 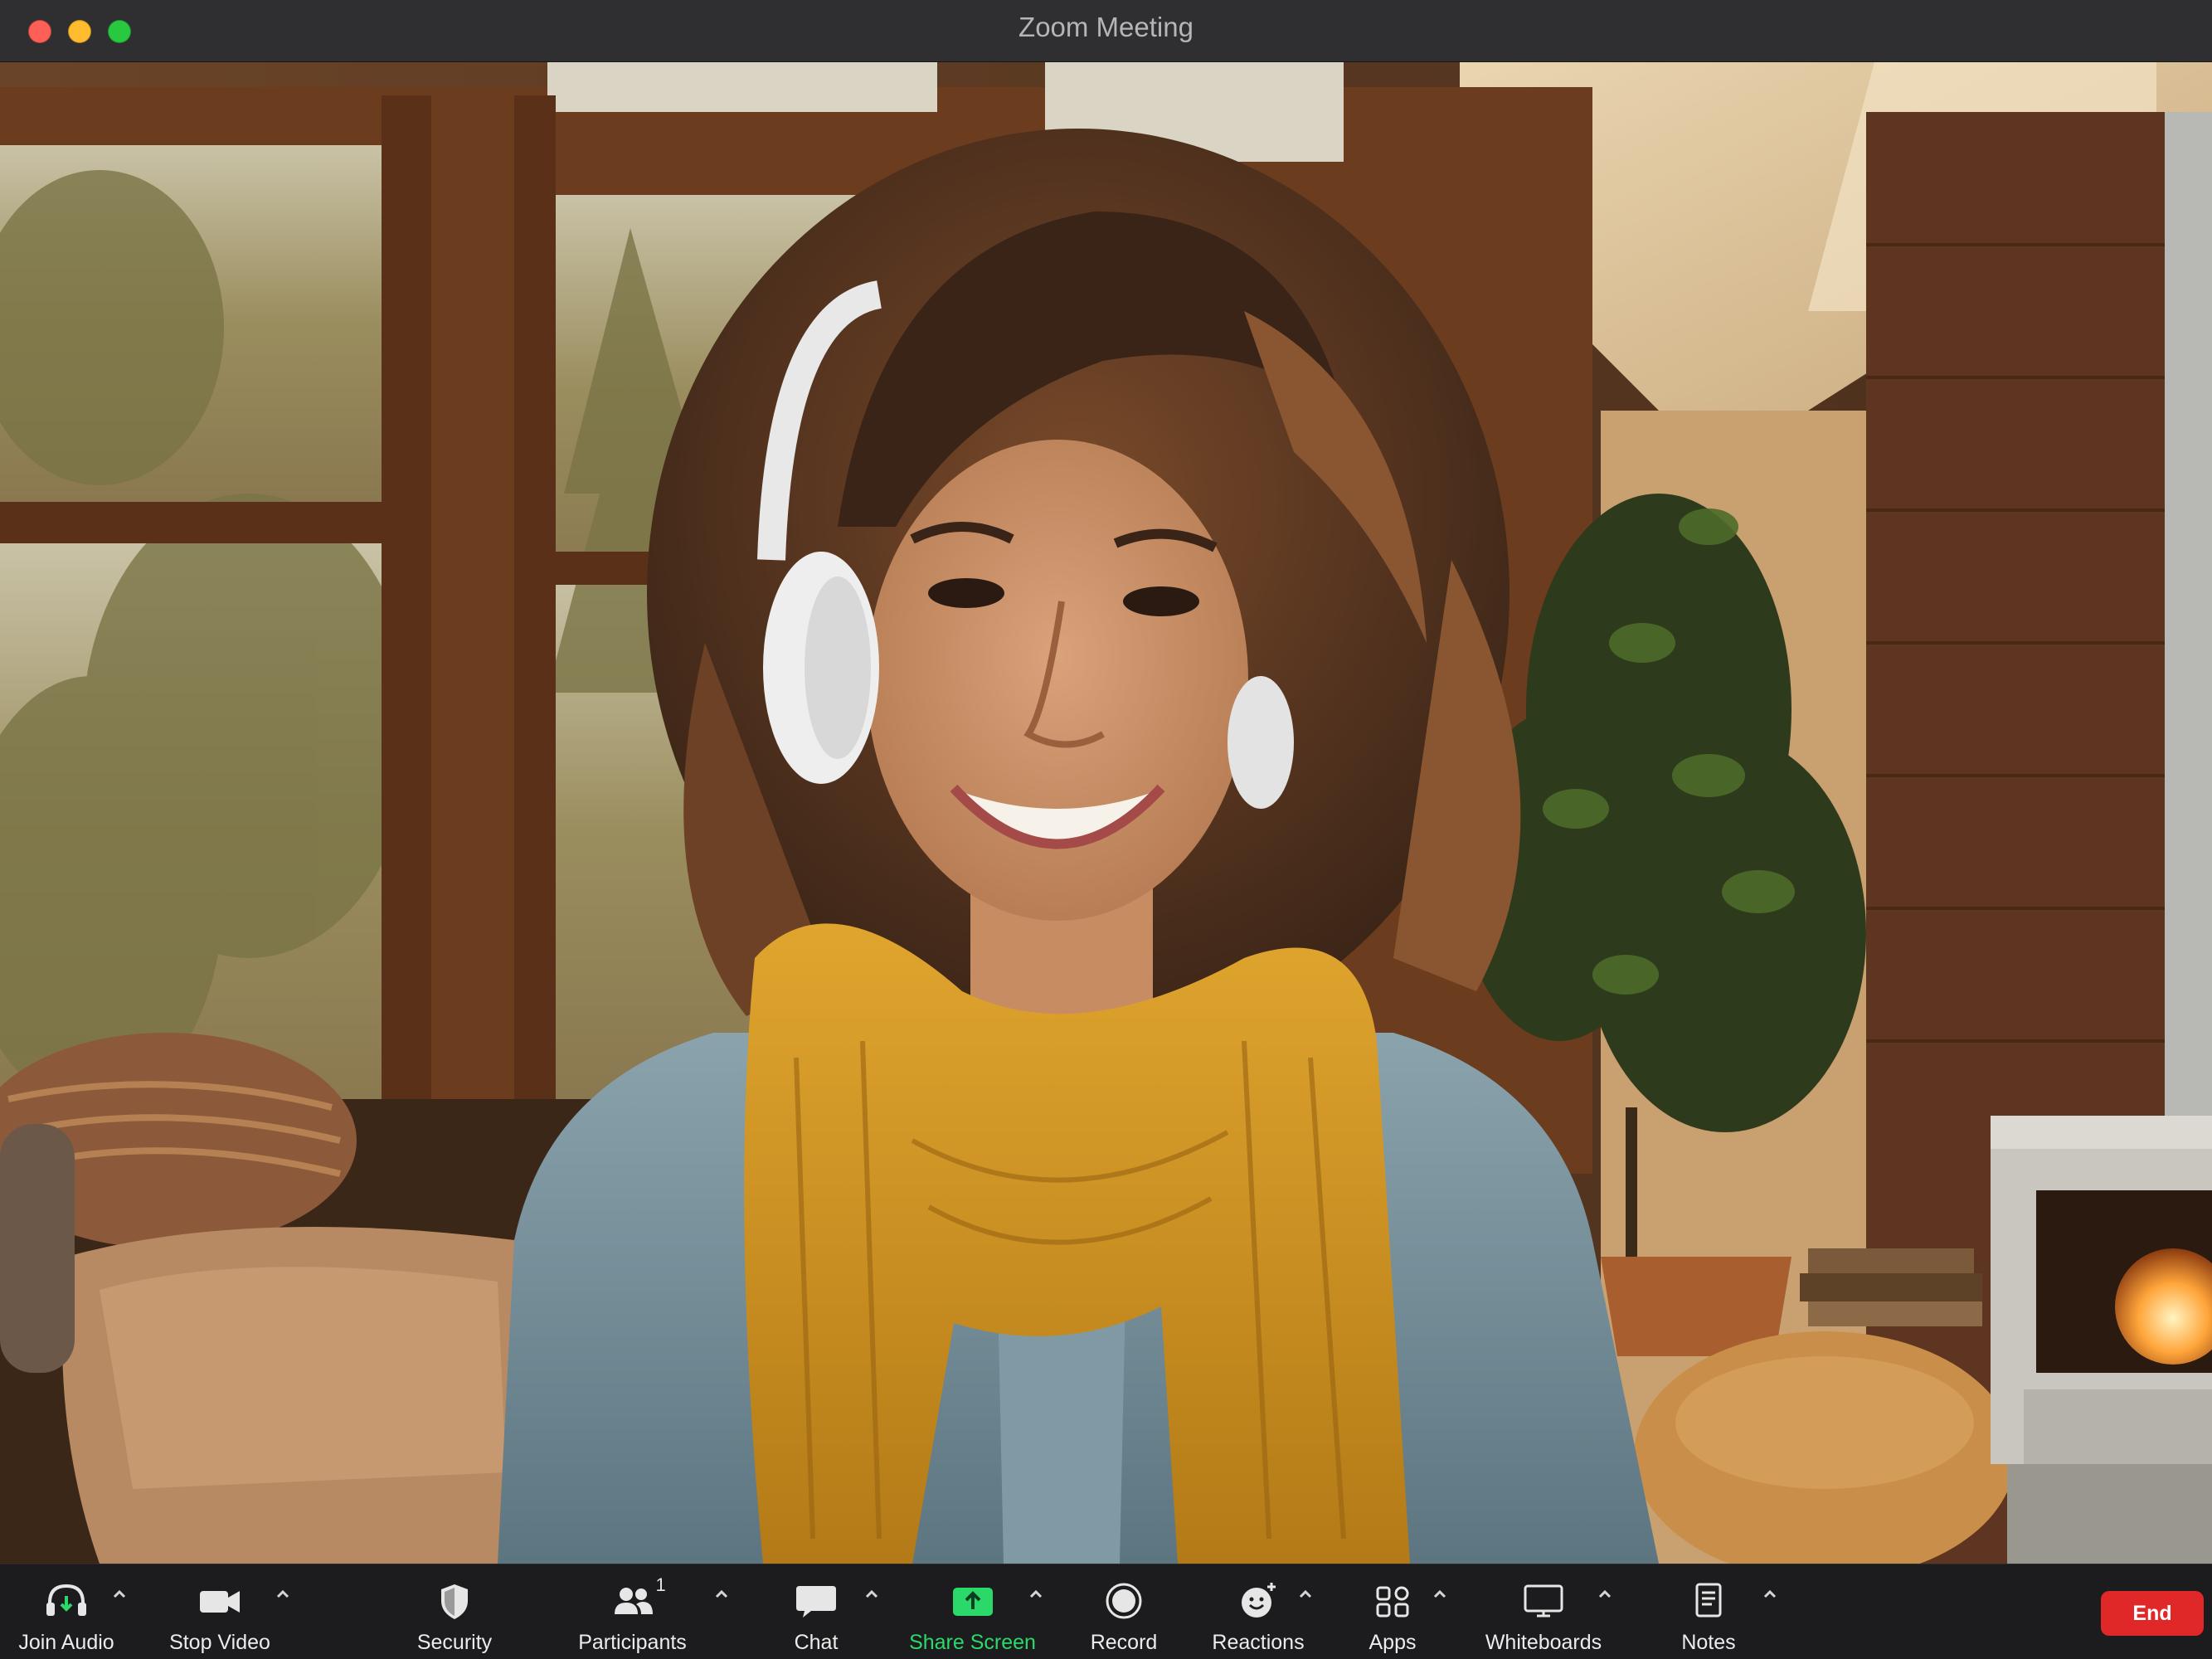 I want to click on share-screen-button: Share Screen, so click(x=972, y=1611).